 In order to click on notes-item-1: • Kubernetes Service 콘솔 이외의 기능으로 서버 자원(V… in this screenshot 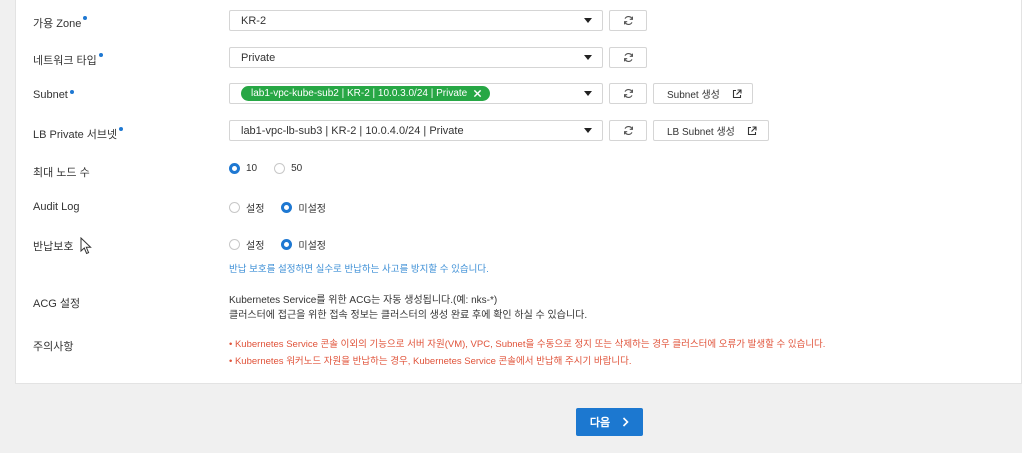, I will do `click(527, 344)`.